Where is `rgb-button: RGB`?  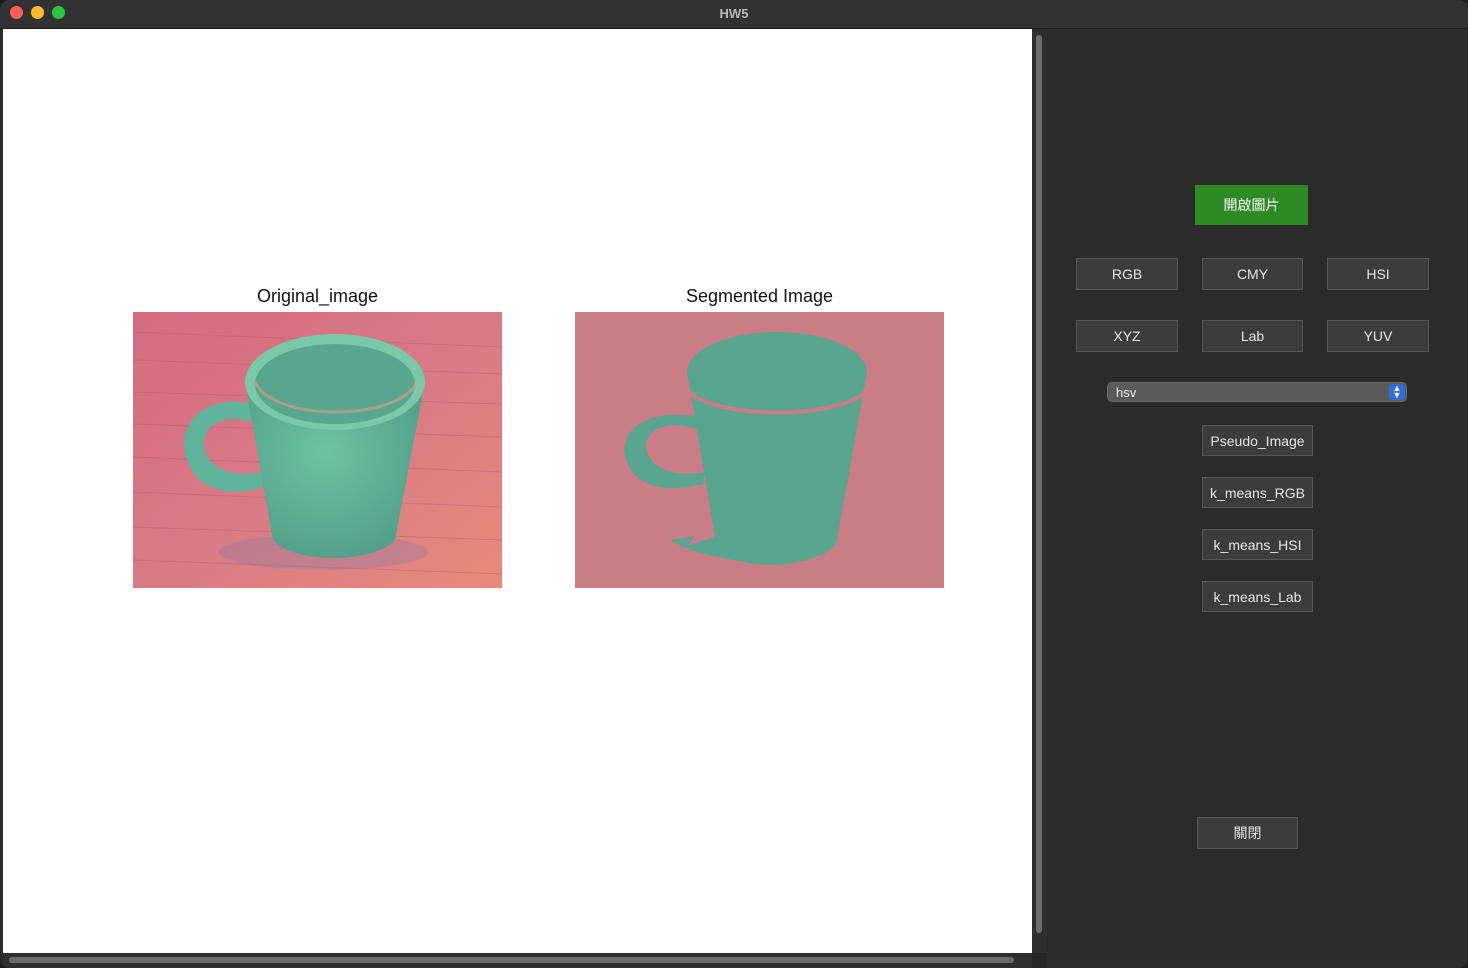
rgb-button: RGB is located at coordinates (1127, 274).